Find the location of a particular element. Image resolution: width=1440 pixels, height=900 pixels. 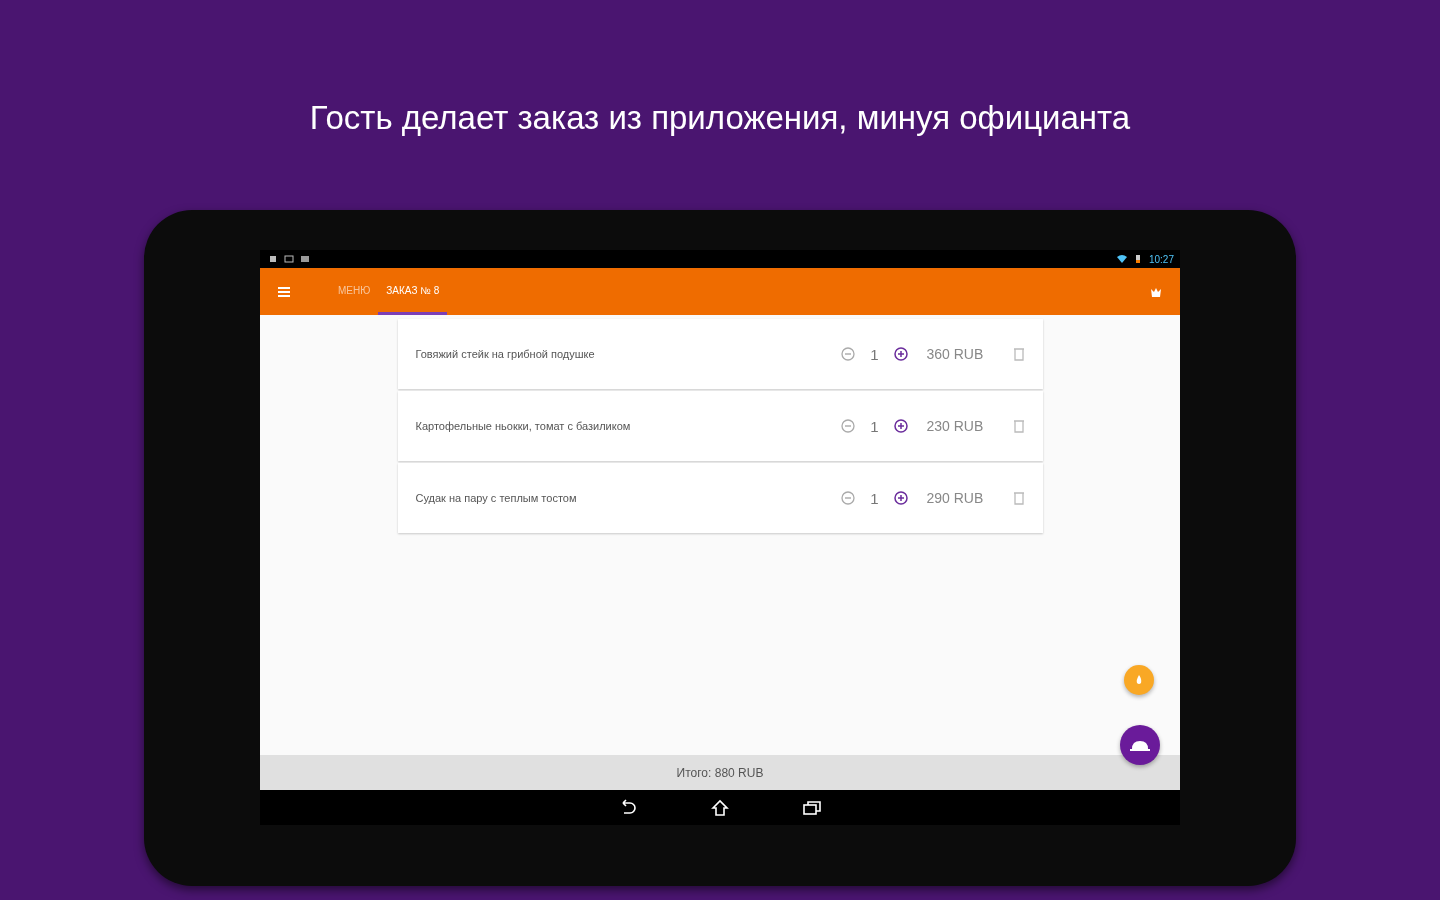

wifi-icon is located at coordinates (1121, 259).